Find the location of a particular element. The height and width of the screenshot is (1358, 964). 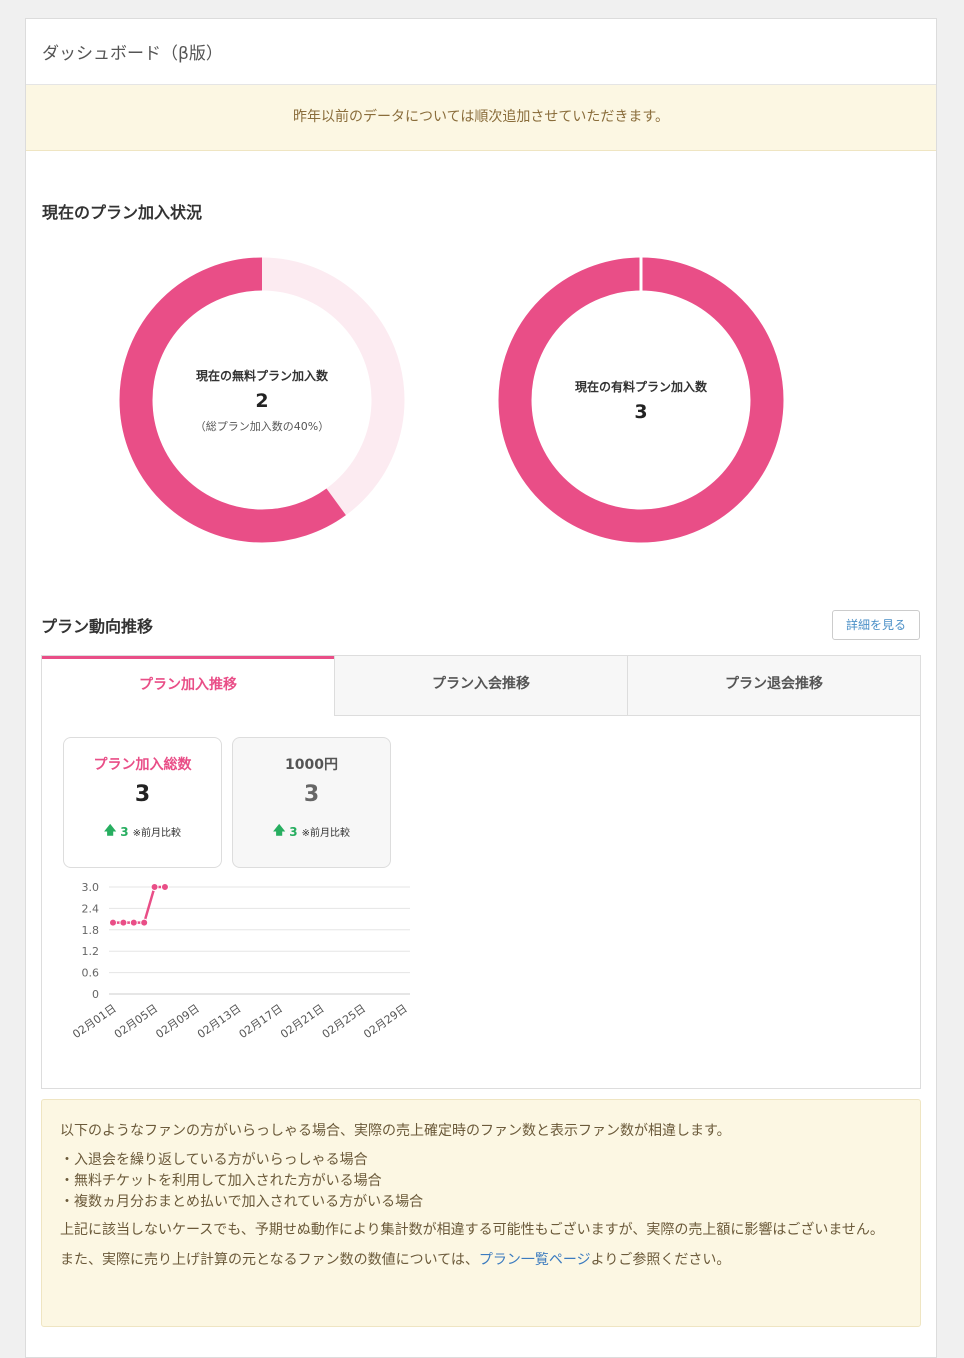

chart-x-tick-label: 02月21日 is located at coordinates (302, 1021).